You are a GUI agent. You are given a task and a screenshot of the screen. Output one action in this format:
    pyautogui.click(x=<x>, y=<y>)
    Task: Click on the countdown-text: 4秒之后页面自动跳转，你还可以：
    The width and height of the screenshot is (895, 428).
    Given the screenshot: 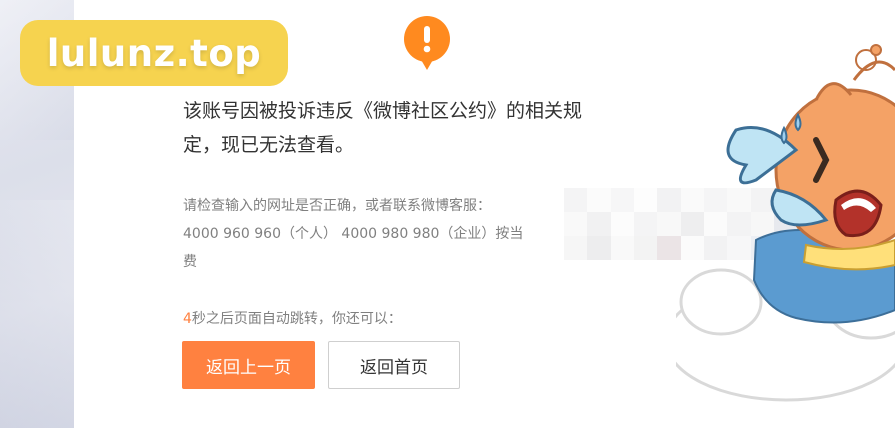 What is the action you would take?
    pyautogui.click(x=292, y=318)
    